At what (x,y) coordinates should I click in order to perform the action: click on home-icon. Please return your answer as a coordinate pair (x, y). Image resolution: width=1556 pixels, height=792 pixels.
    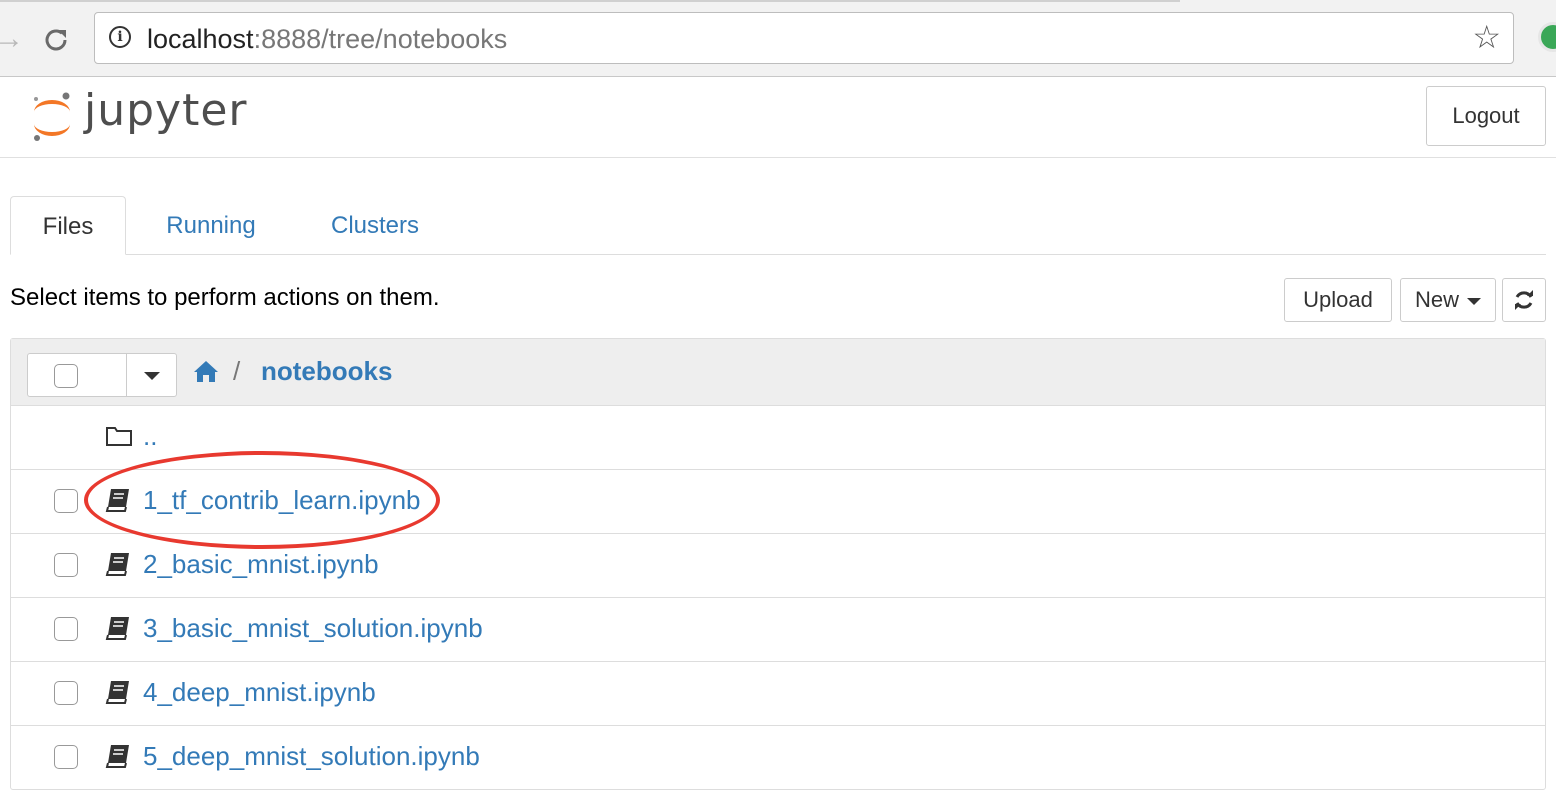
    Looking at the image, I should click on (206, 371).